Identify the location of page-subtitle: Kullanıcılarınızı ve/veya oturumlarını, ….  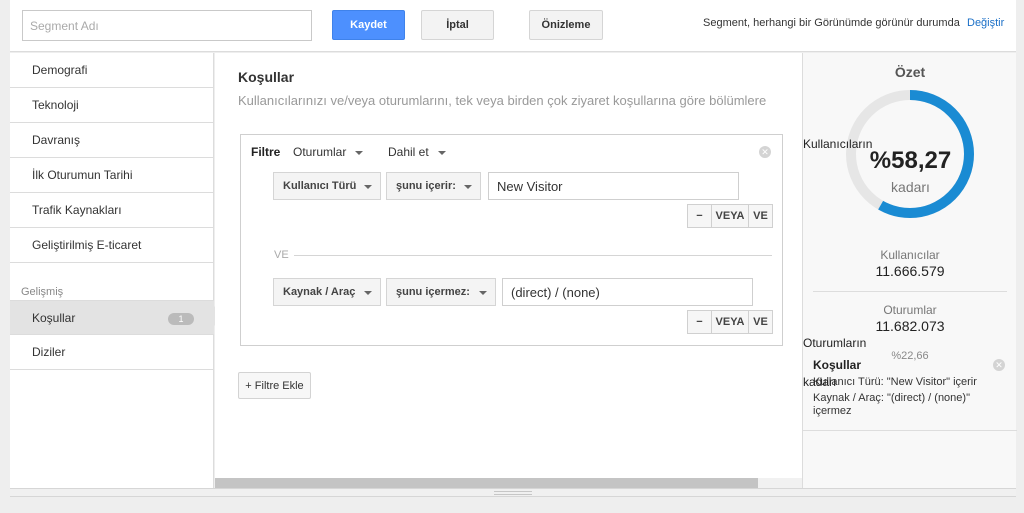
(502, 100).